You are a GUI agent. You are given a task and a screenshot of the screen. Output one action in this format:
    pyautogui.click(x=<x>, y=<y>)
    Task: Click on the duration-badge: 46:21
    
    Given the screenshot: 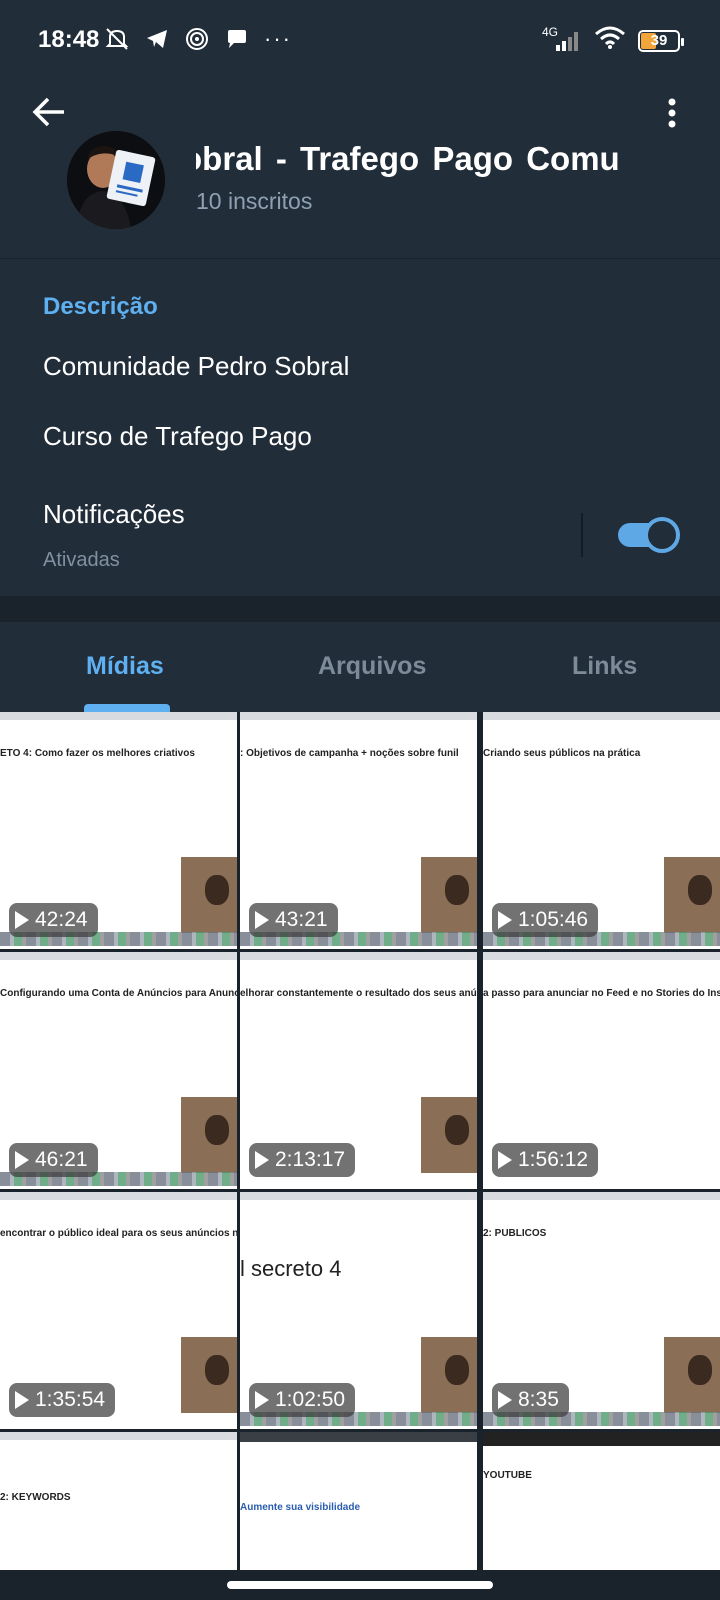 What is the action you would take?
    pyautogui.click(x=53, y=1160)
    